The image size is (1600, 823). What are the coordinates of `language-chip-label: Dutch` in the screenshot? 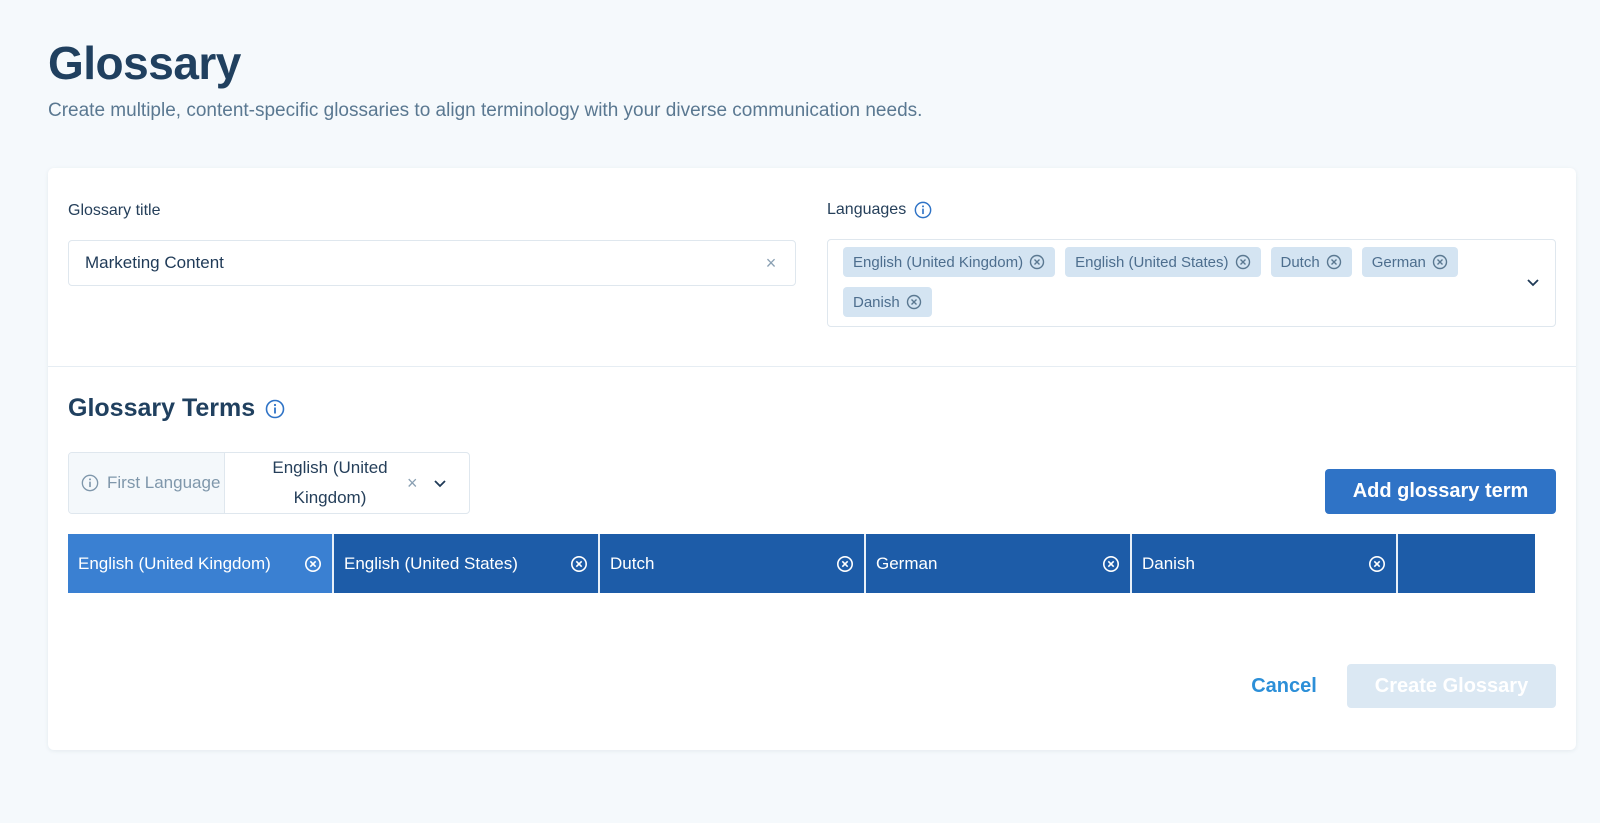 It's located at (1300, 262).